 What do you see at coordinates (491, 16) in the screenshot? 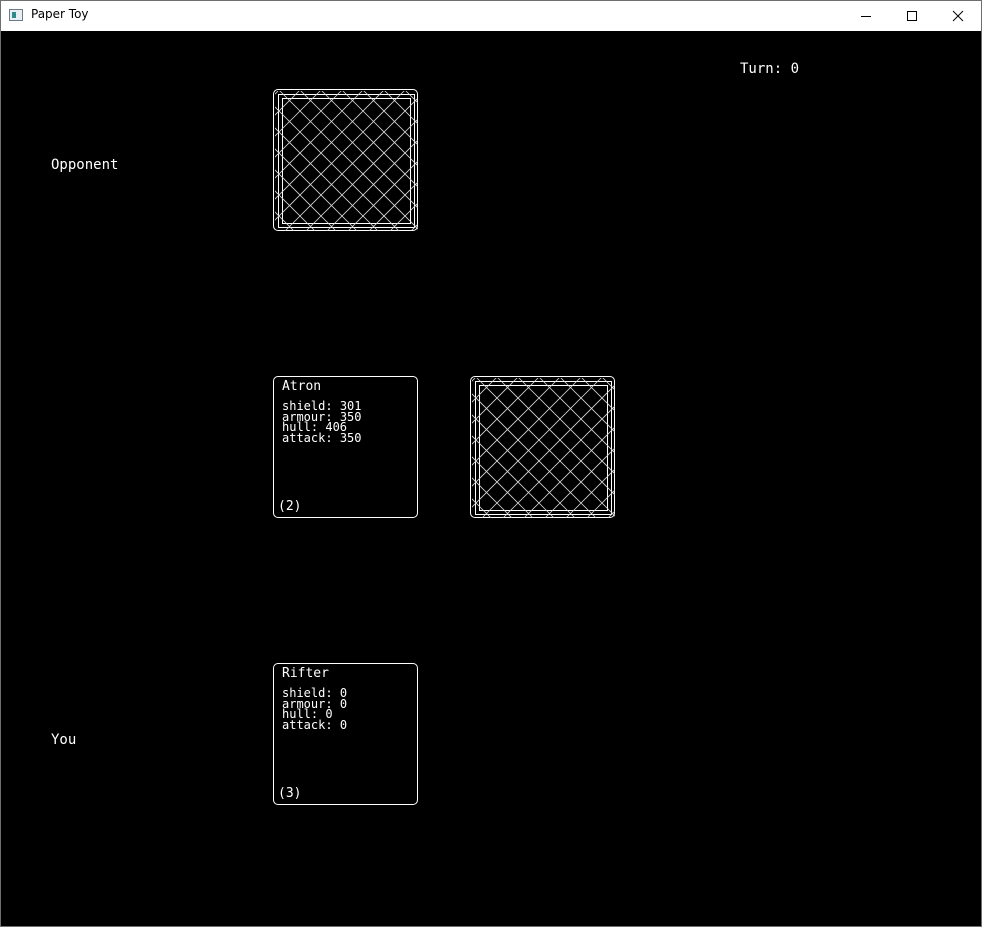
I see `title-bar: Paper Toy` at bounding box center [491, 16].